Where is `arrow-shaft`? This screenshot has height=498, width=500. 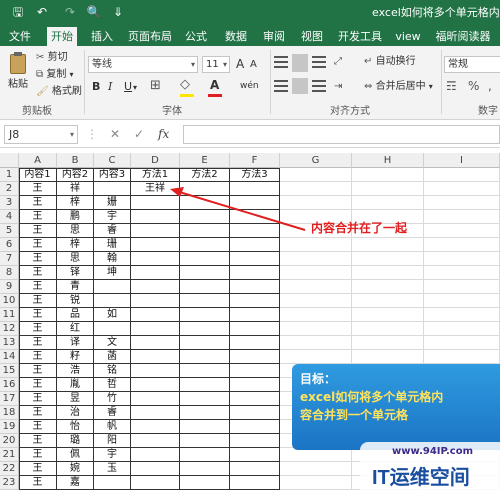
arrow-shaft is located at coordinates (240, 210).